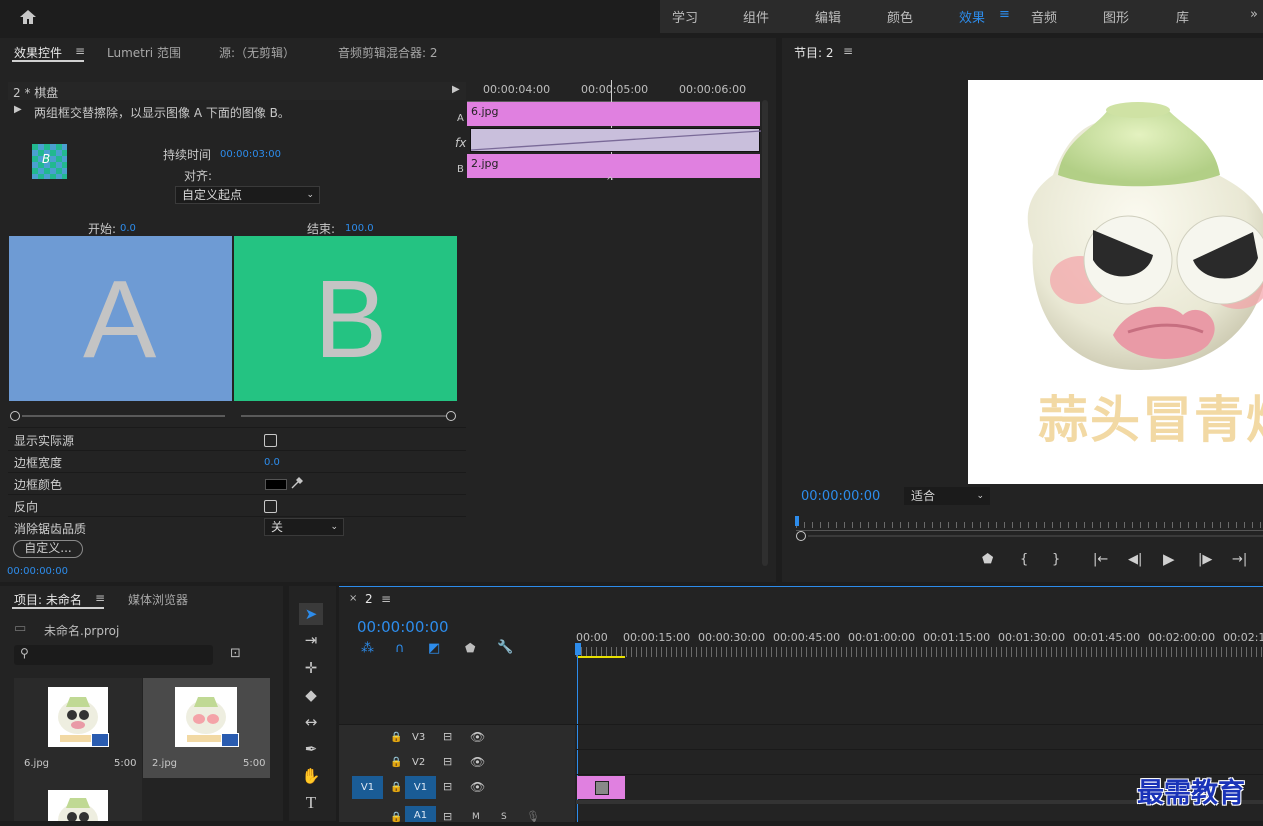 Image resolution: width=1263 pixels, height=826 pixels. What do you see at coordinates (840, 496) in the screenshot?
I see `program-timecode: 00:00:00:00` at bounding box center [840, 496].